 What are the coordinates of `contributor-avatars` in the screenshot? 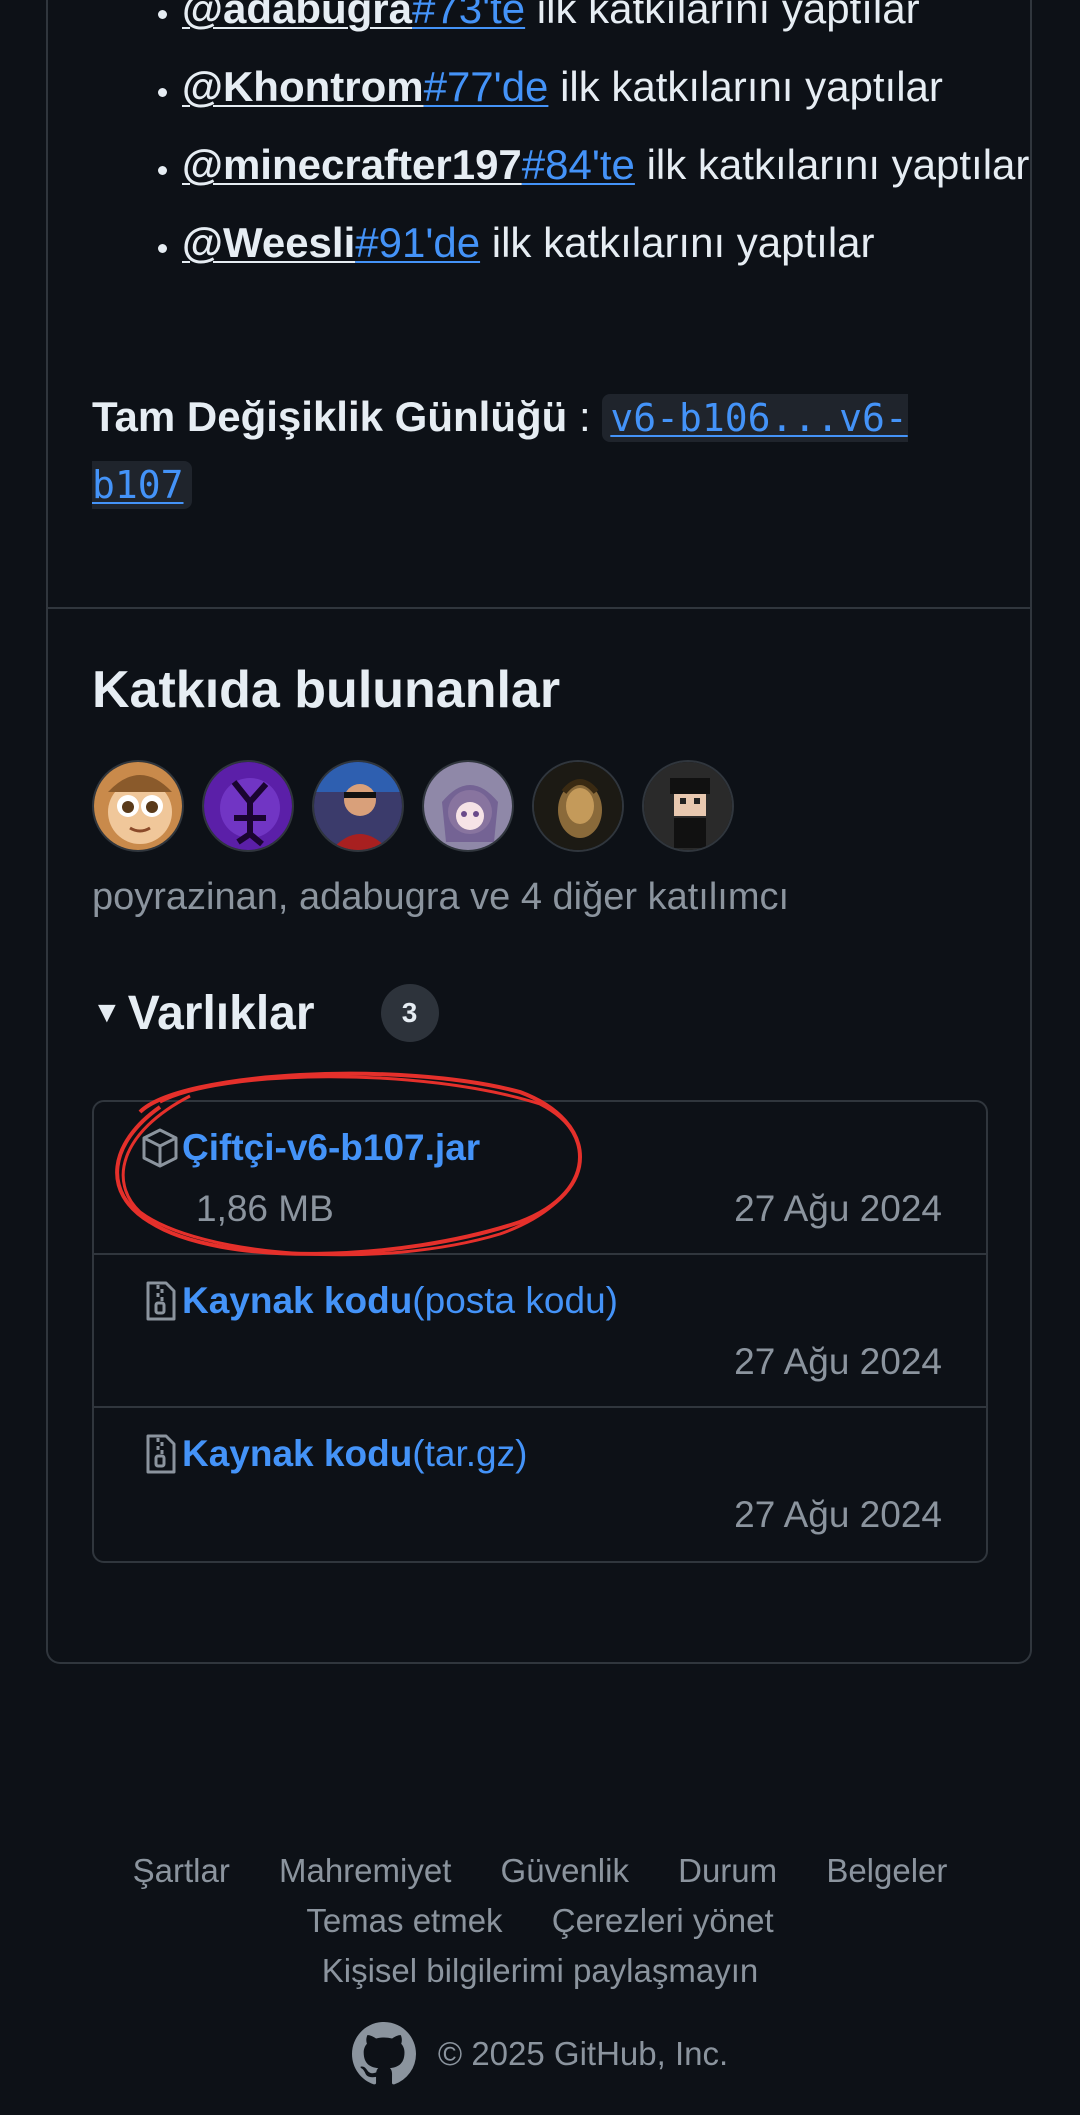 It's located at (413, 806).